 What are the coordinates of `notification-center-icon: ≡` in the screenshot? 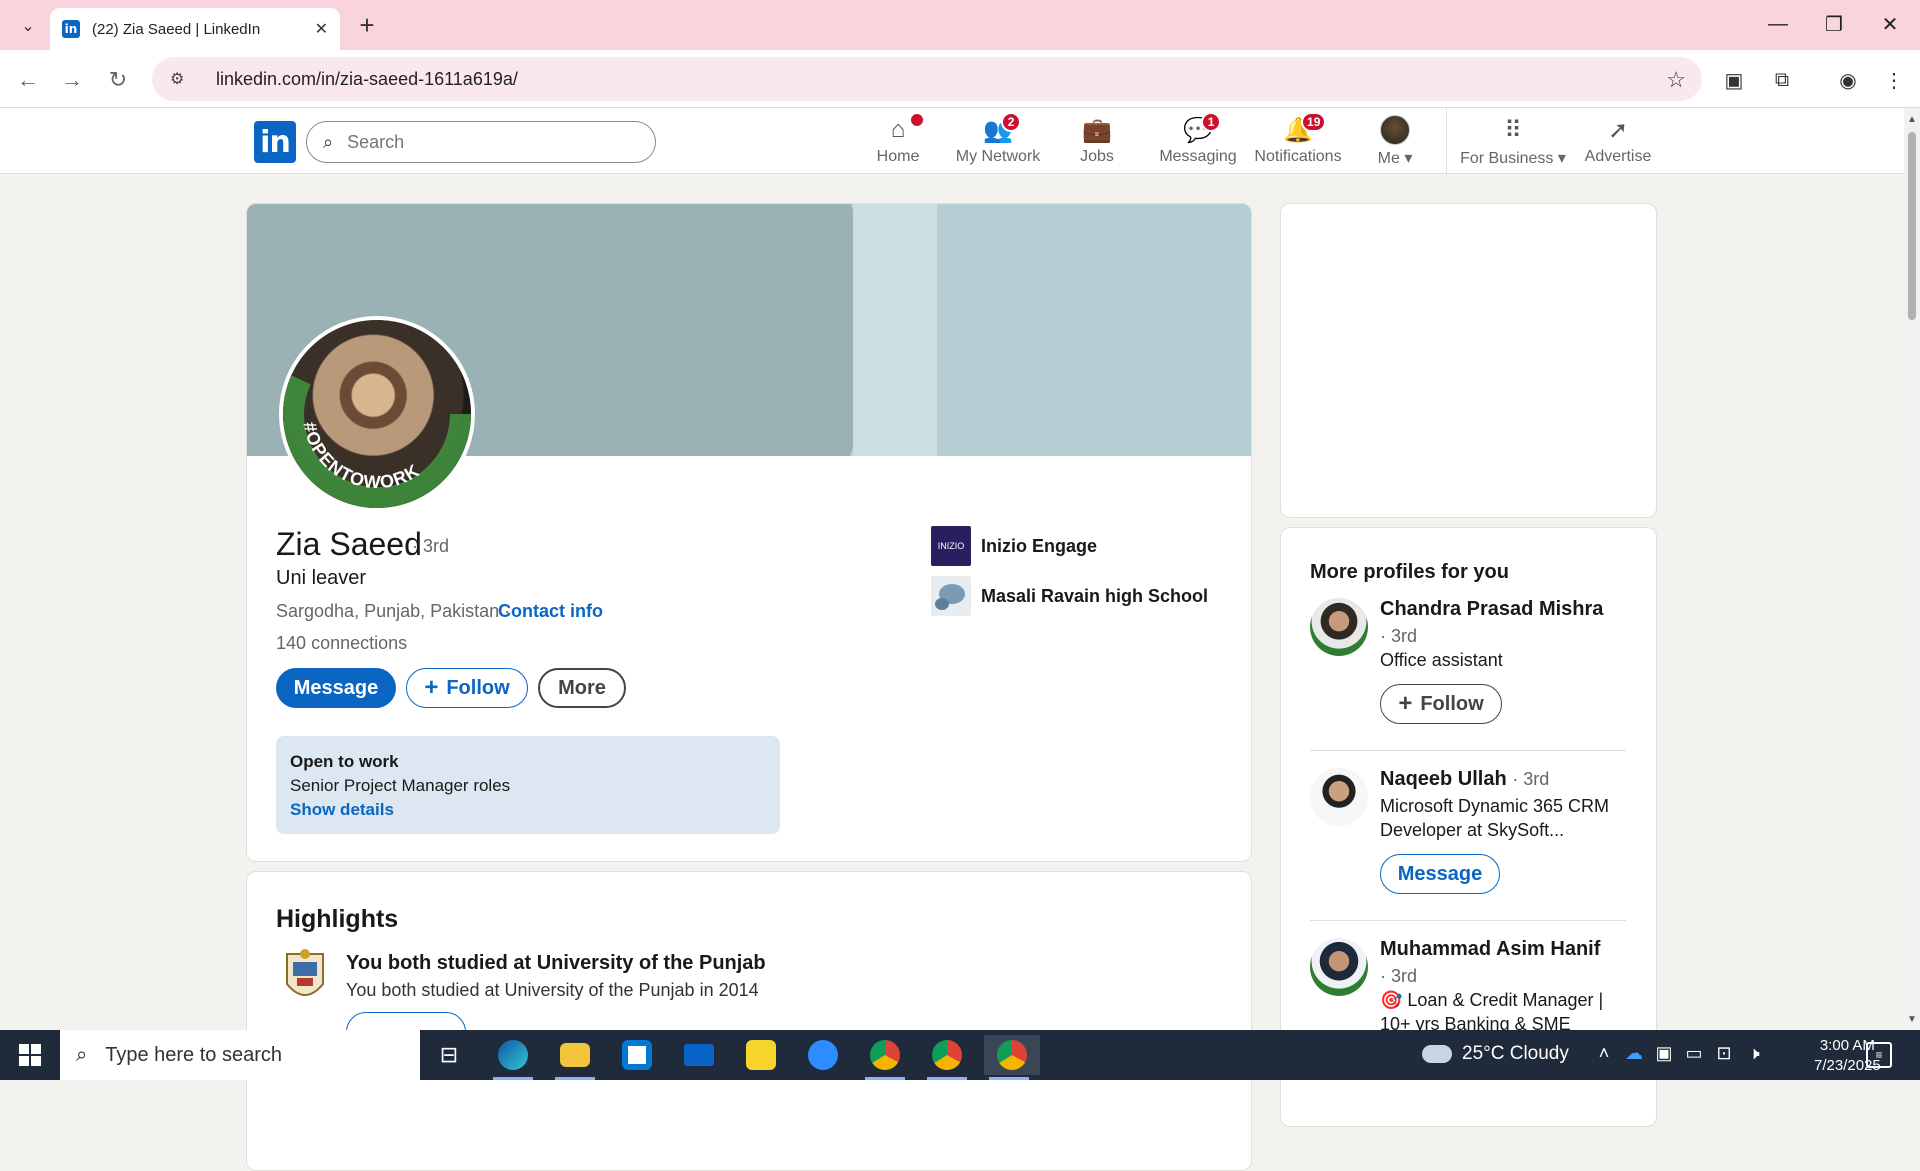 It's located at (1879, 1055).